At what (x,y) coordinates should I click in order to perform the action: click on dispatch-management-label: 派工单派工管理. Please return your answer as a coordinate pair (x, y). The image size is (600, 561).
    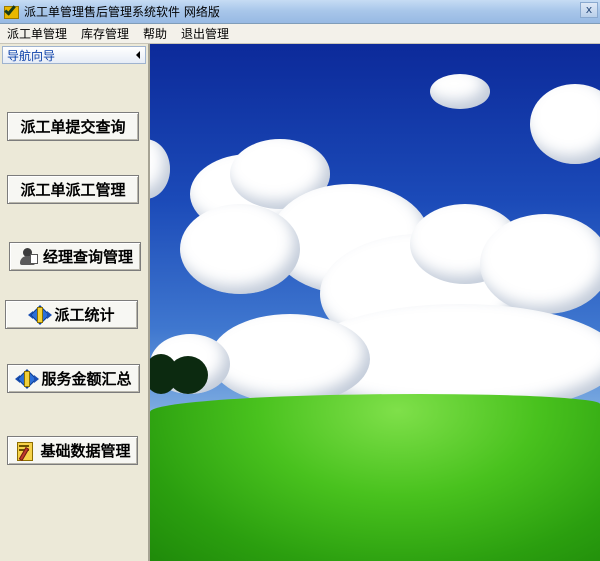
    Looking at the image, I should click on (73, 190).